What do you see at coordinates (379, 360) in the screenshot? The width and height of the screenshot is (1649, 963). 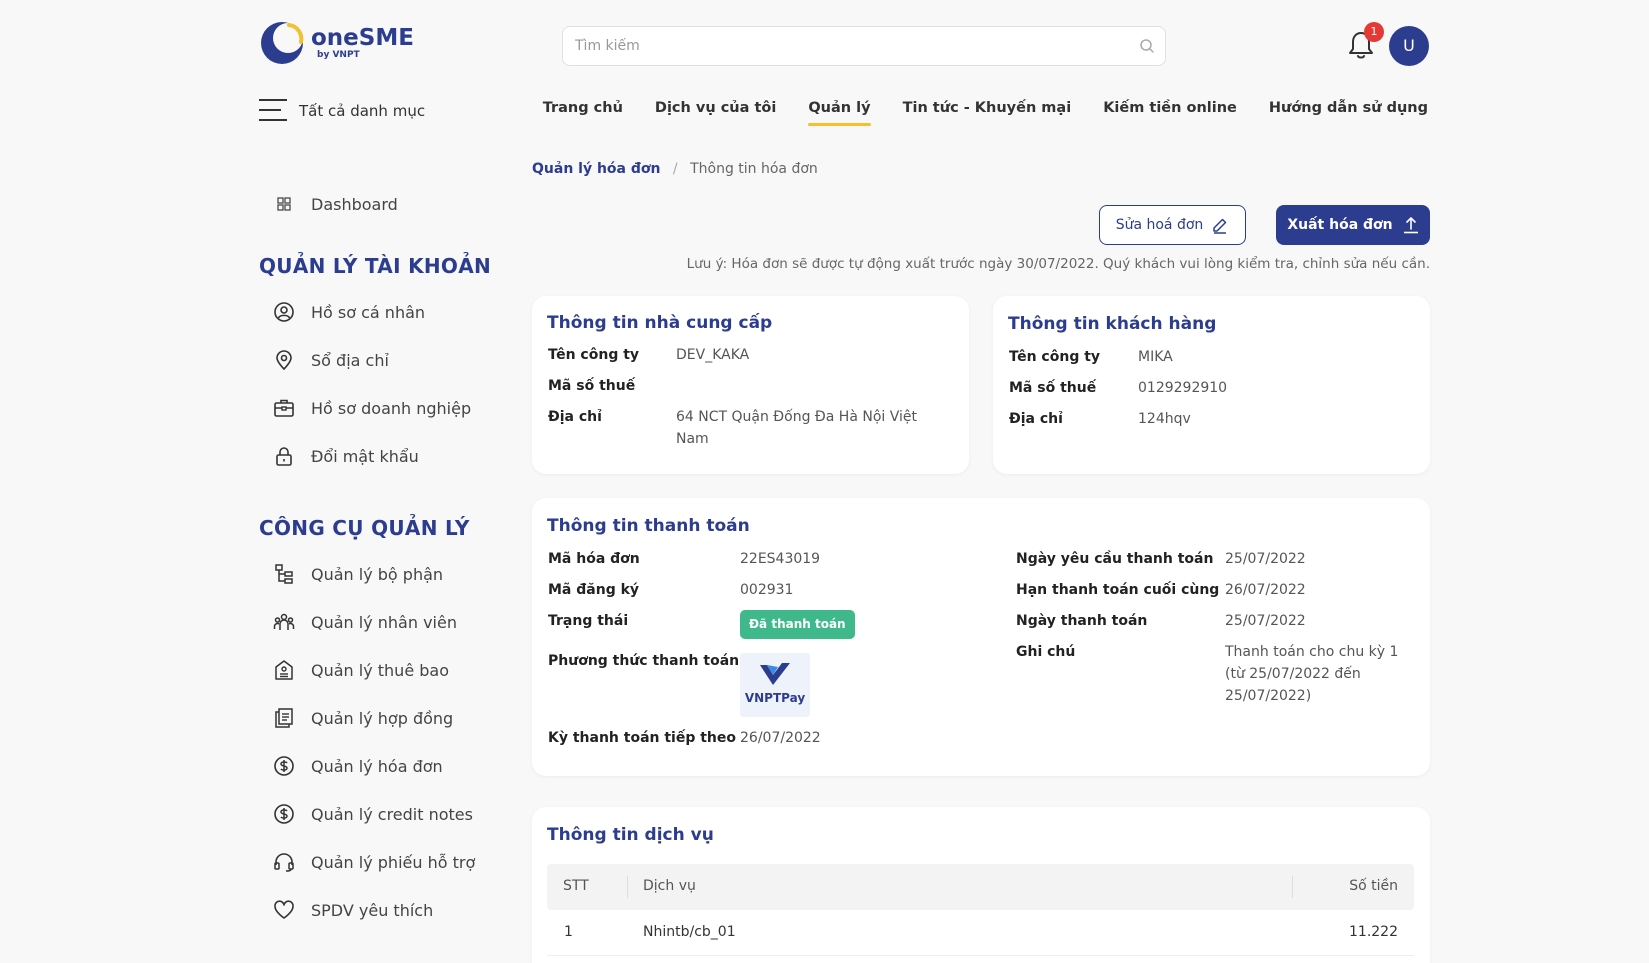 I see `sidebar-item-address-book: Sổ địa chỉ` at bounding box center [379, 360].